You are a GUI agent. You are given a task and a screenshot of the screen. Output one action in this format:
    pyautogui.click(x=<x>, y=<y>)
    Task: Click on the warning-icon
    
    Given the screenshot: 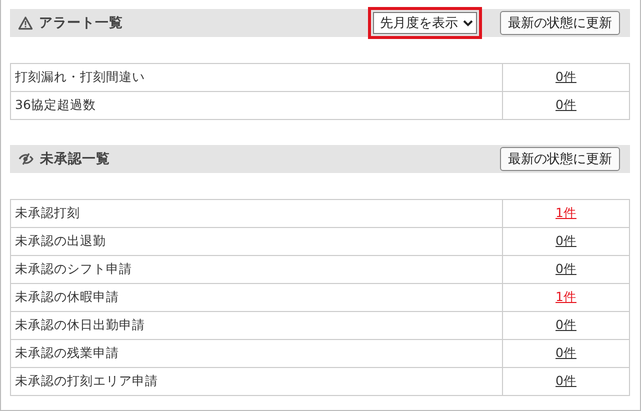 What is the action you would take?
    pyautogui.click(x=25, y=23)
    